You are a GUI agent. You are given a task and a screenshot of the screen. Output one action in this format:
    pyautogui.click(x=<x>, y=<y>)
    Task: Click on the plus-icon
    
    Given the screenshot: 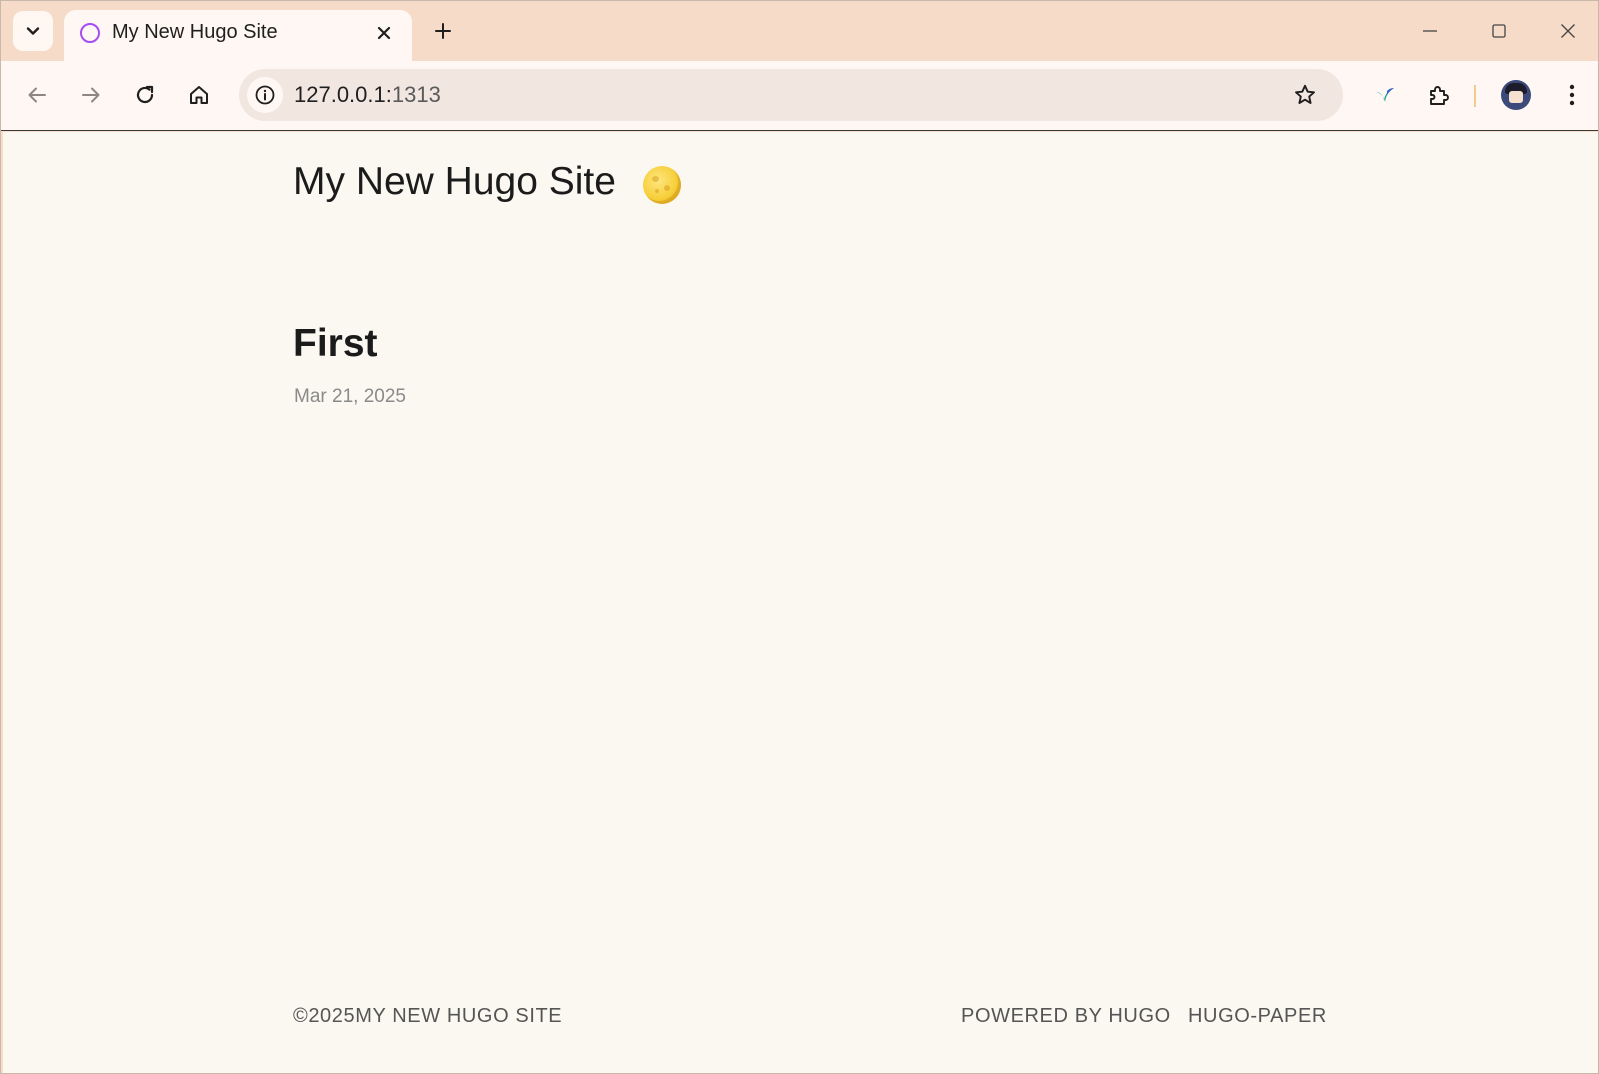 What is the action you would take?
    pyautogui.click(x=443, y=31)
    